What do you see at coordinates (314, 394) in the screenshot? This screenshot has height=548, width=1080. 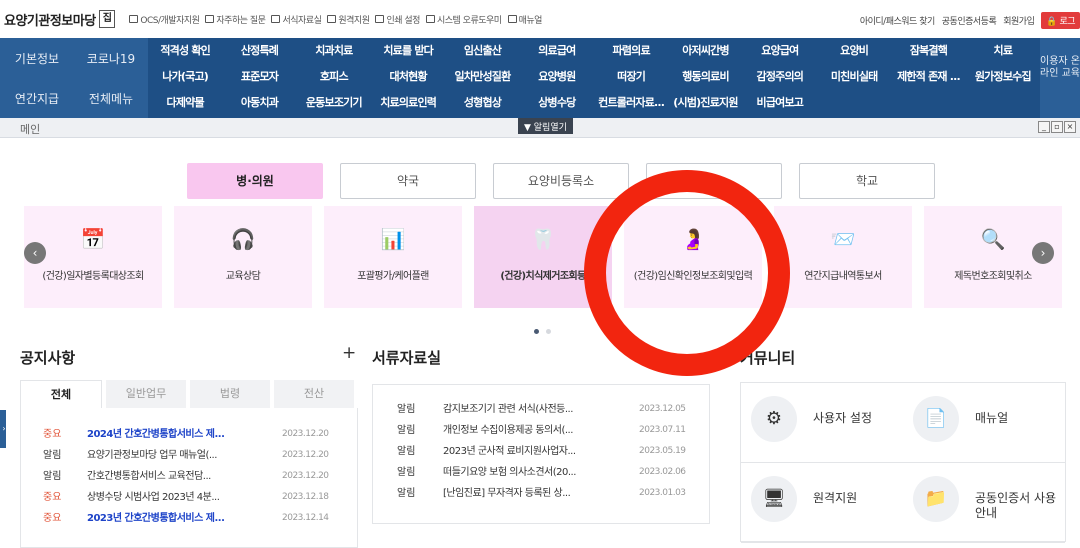 I see `notice-tab-it: 전산` at bounding box center [314, 394].